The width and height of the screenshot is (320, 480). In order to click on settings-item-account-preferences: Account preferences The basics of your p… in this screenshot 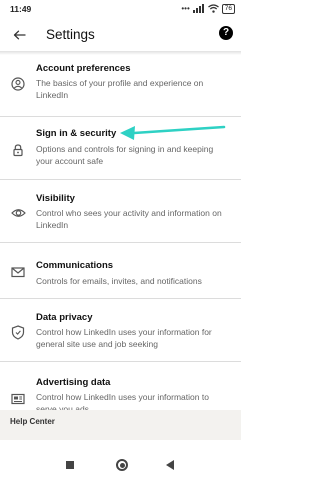, I will do `click(120, 86)`.